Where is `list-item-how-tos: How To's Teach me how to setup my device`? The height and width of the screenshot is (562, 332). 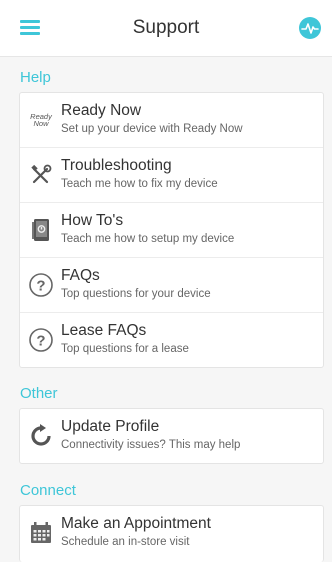 list-item-how-tos: How To's Teach me how to setup my device is located at coordinates (171, 230).